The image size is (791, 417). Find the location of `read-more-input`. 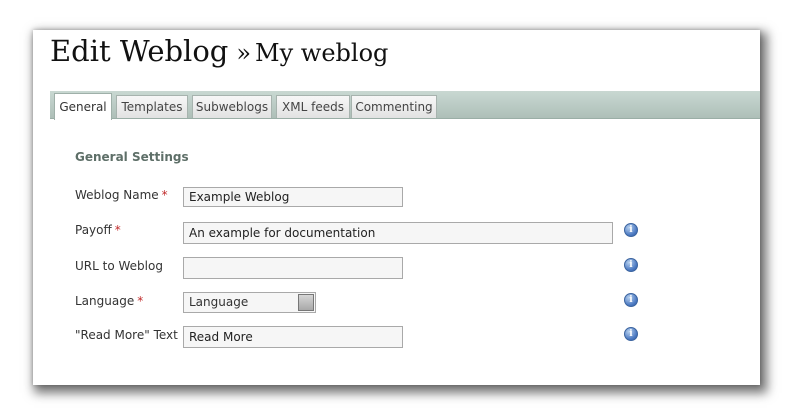

read-more-input is located at coordinates (293, 337).